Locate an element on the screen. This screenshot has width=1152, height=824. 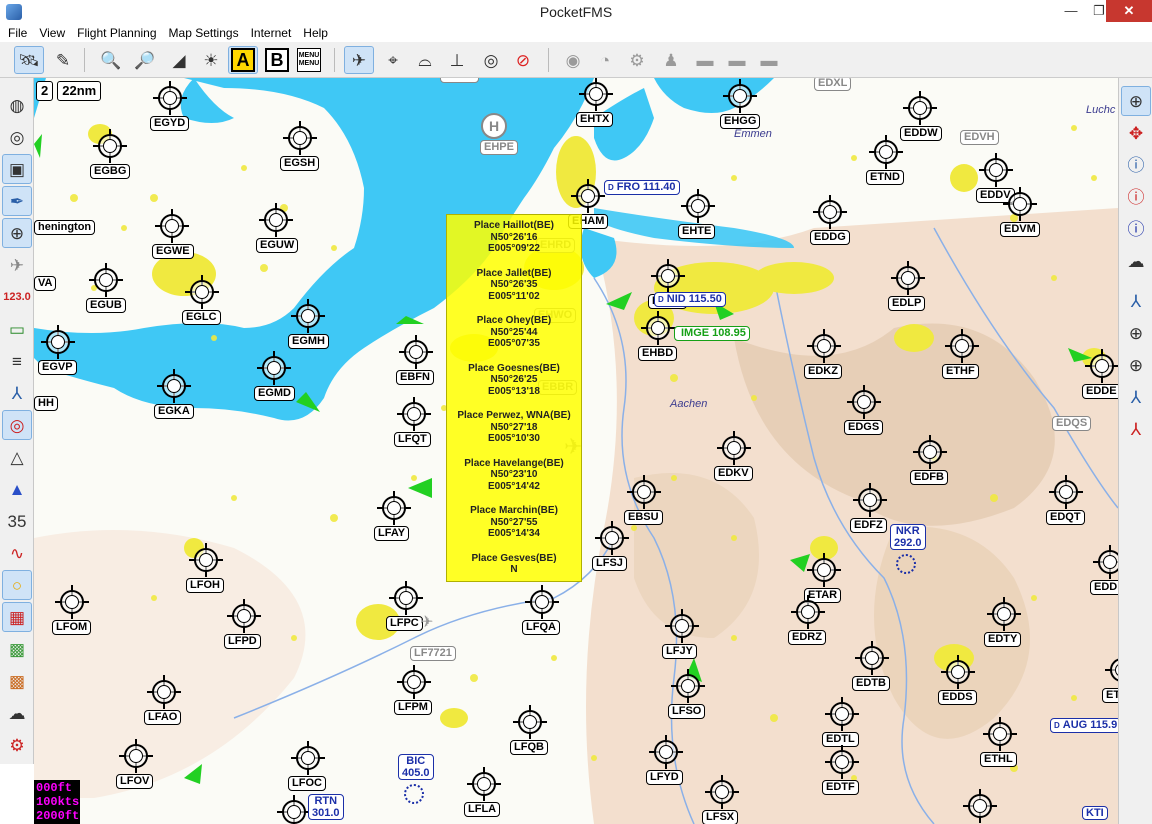
airport-label: EGBG is located at coordinates (110, 171).